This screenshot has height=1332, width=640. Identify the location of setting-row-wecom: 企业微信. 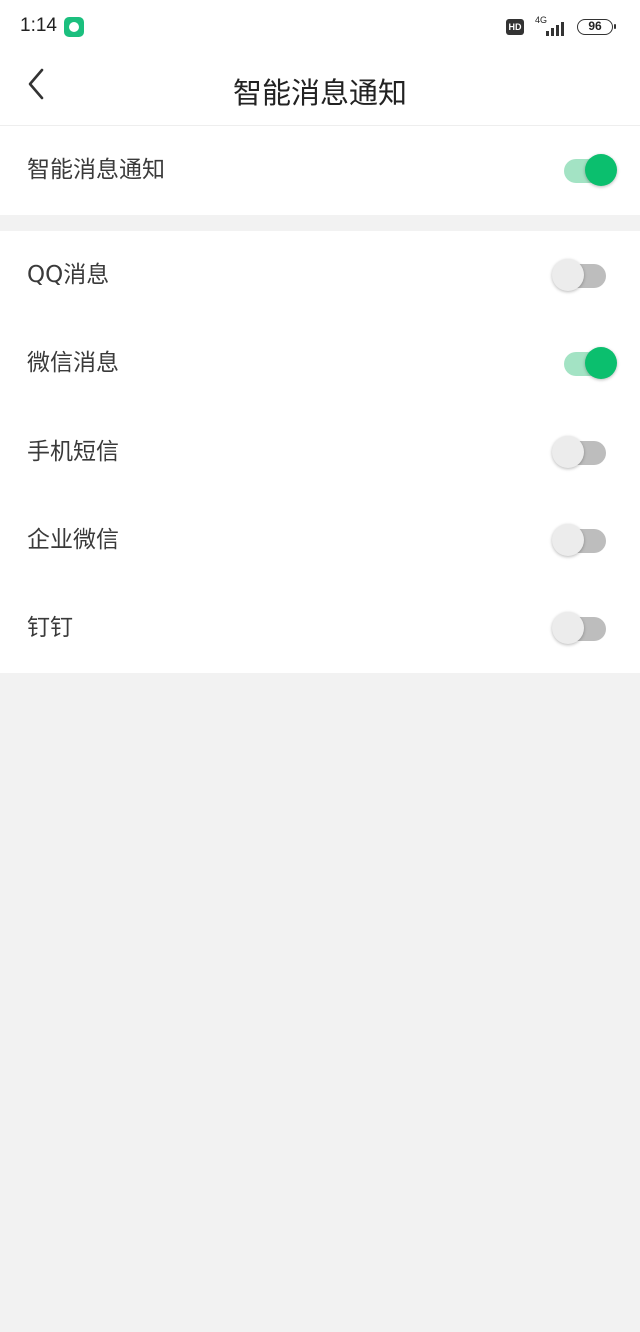
(320, 540).